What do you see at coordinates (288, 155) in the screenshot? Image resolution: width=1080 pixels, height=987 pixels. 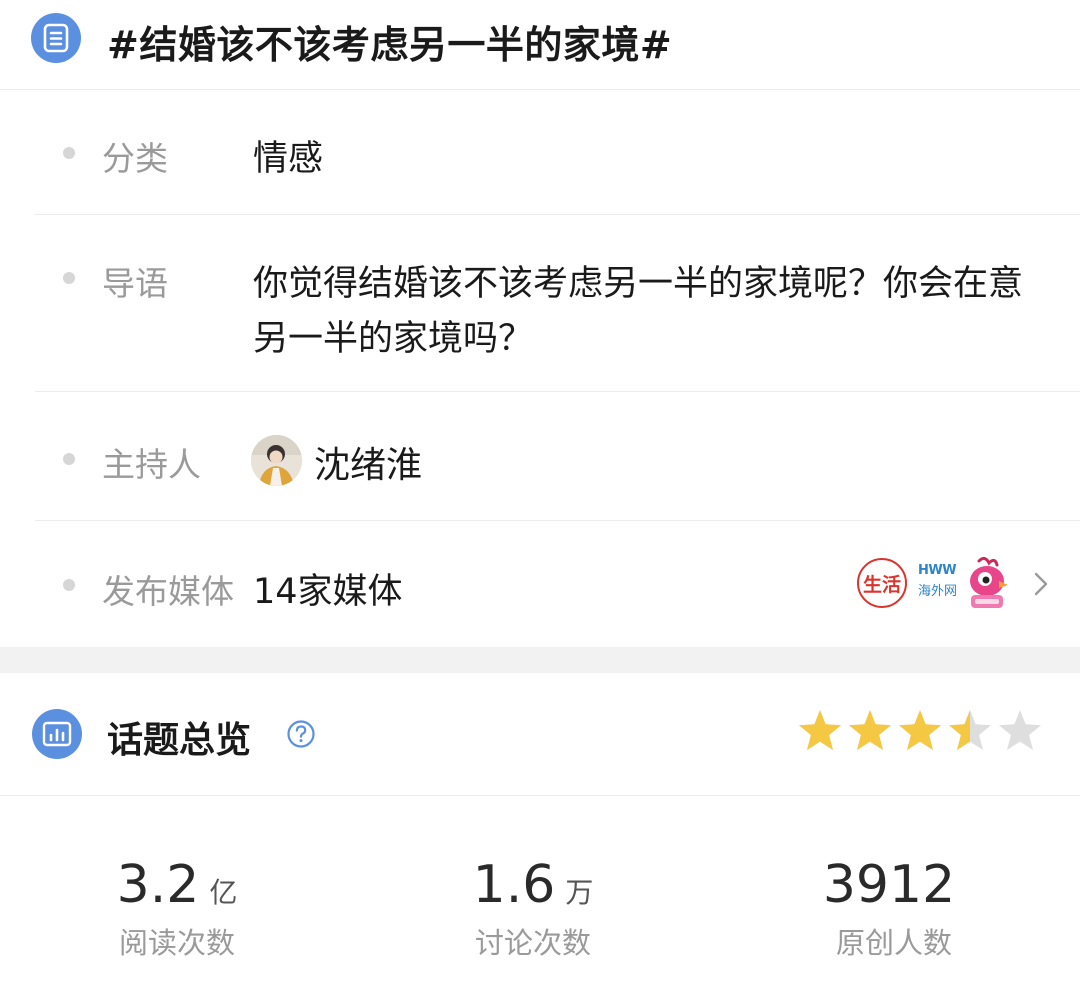 I see `category-value: 情感` at bounding box center [288, 155].